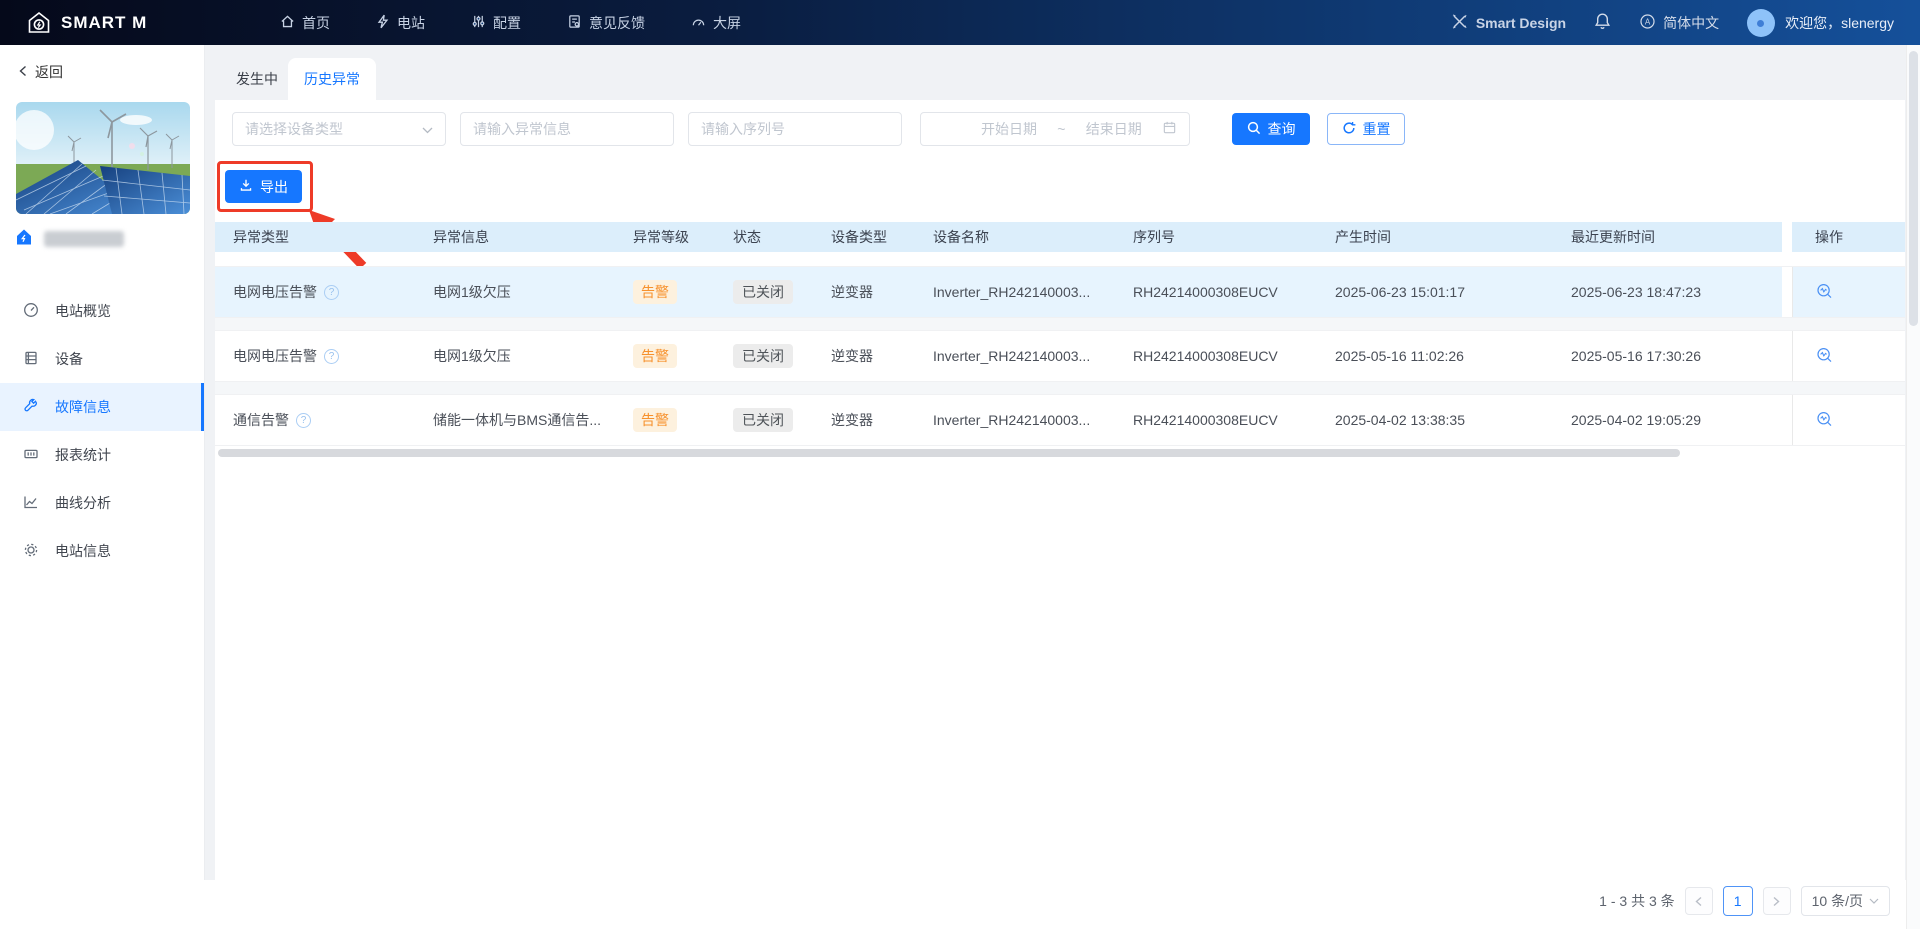 This screenshot has width=1920, height=929. I want to click on sidebar-label-devices: 设备, so click(69, 359).